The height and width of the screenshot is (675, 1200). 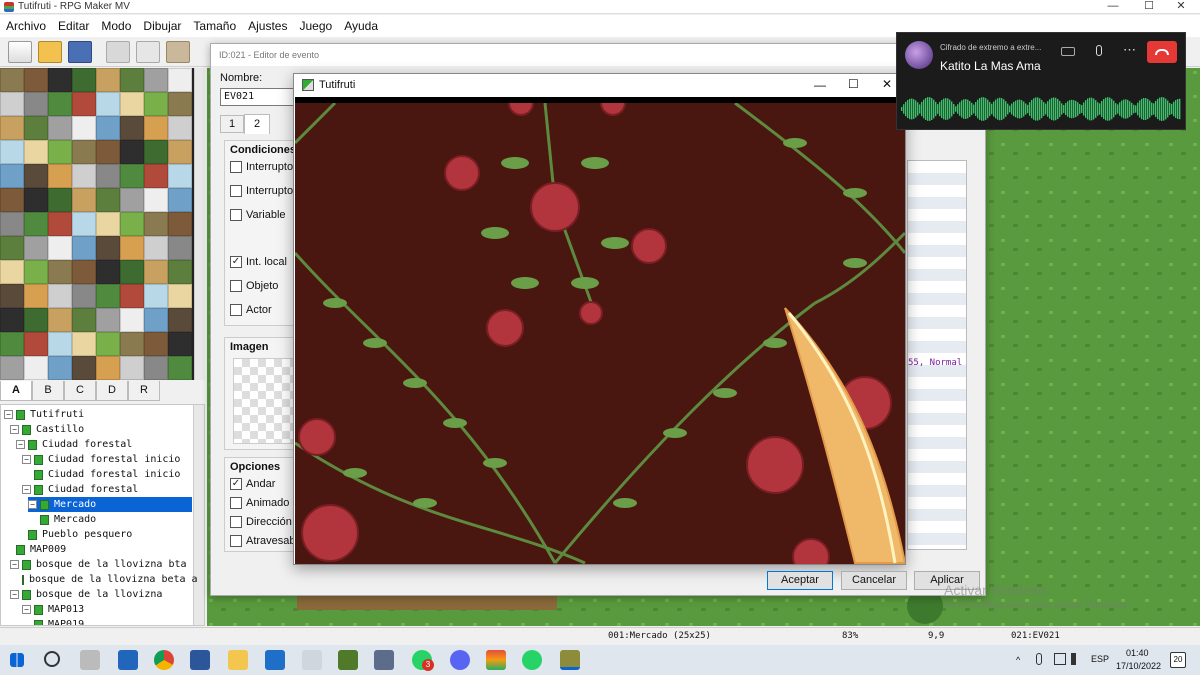 I want to click on editor-icon, so click(x=384, y=660).